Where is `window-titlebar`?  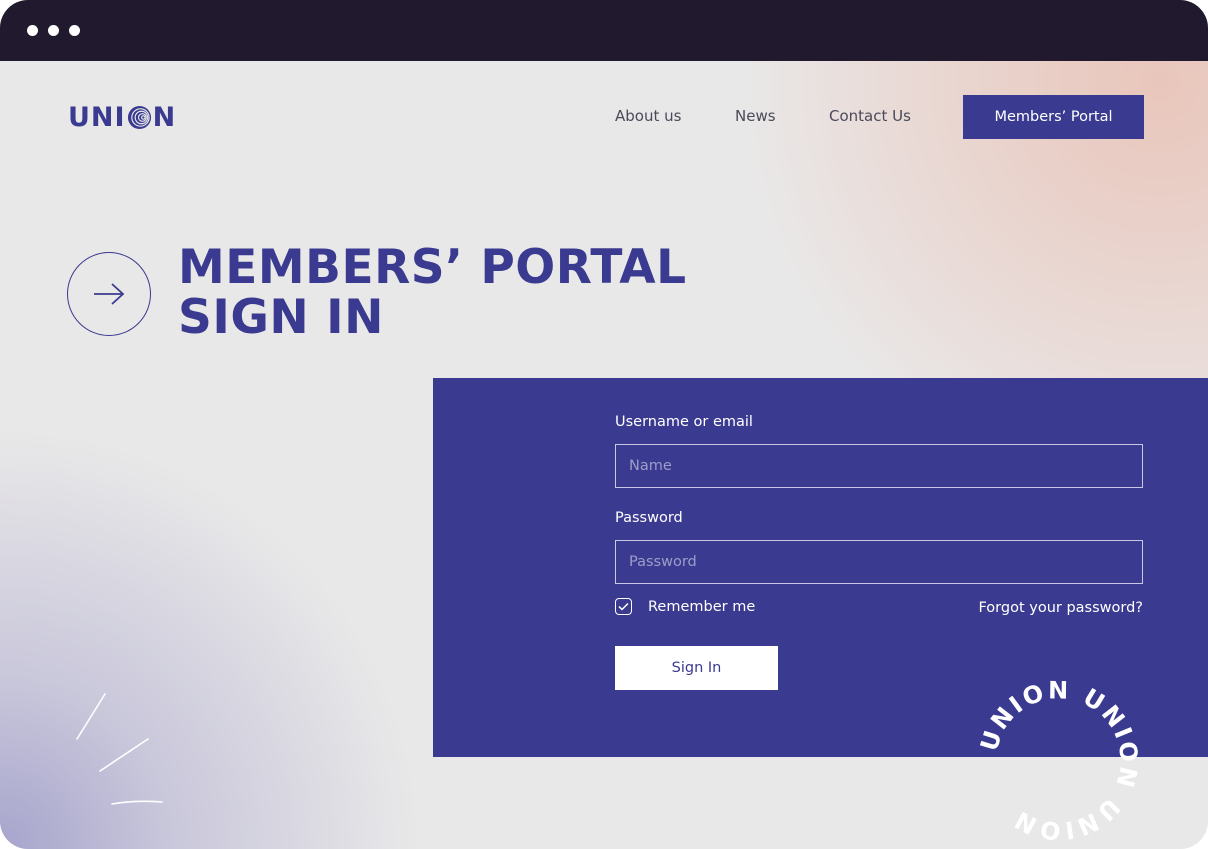 window-titlebar is located at coordinates (604, 30).